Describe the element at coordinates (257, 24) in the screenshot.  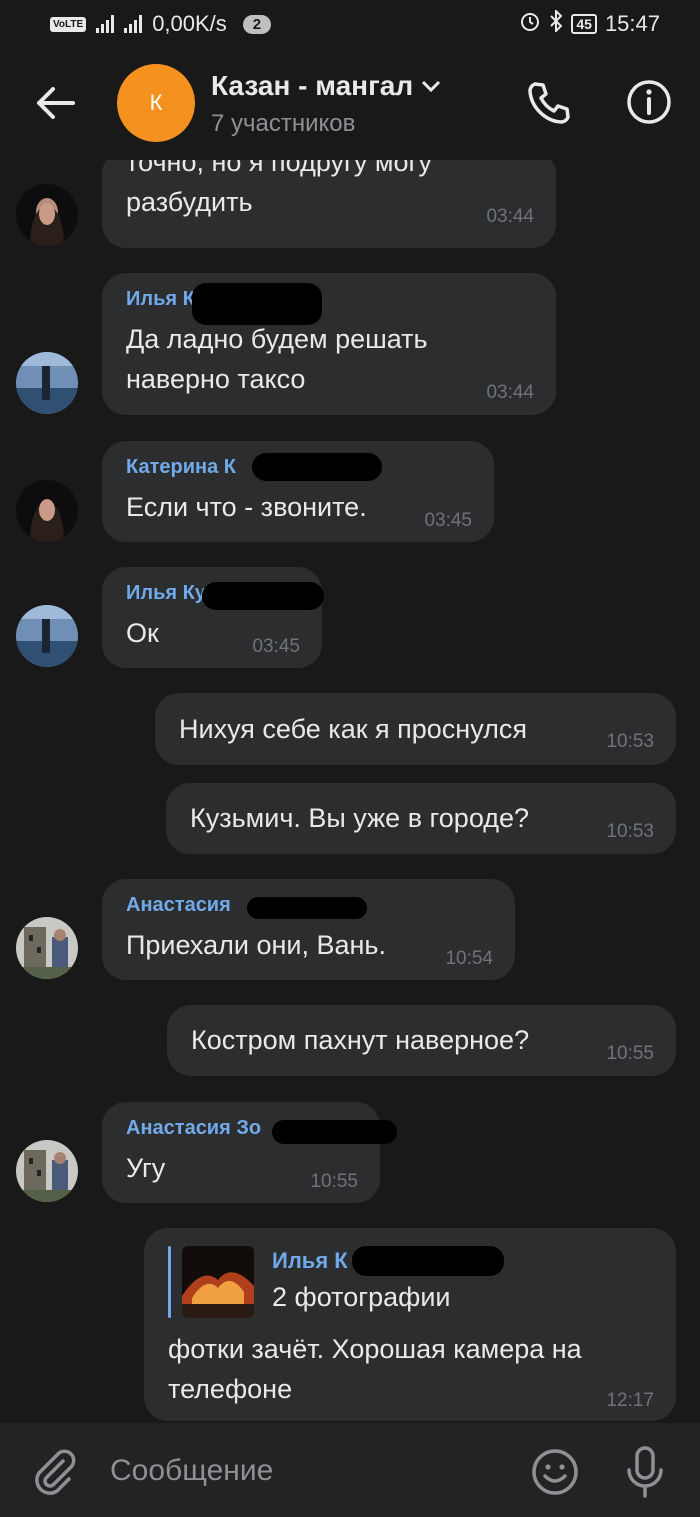
I see `notification-count: 2` at that location.